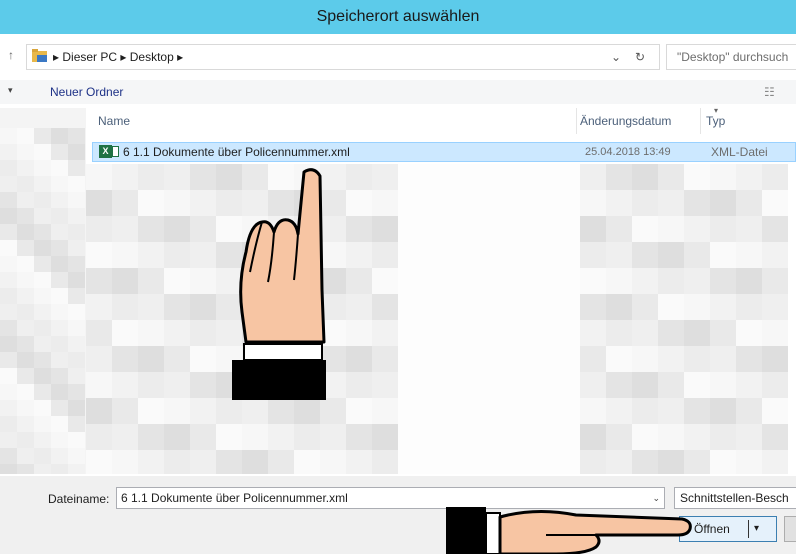 The width and height of the screenshot is (796, 554). Describe the element at coordinates (11, 55) in the screenshot. I see `up-arrow-icon: ↑` at that location.